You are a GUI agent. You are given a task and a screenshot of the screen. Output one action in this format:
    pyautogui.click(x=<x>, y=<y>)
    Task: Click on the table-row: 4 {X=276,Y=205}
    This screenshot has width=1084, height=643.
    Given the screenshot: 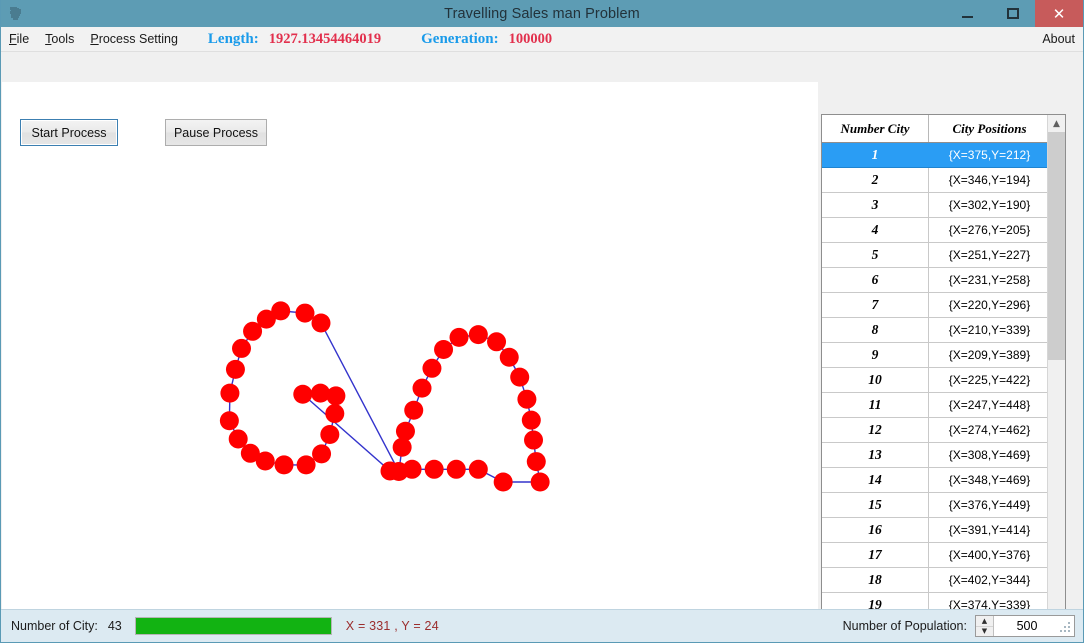 What is the action you would take?
    pyautogui.click(x=936, y=230)
    